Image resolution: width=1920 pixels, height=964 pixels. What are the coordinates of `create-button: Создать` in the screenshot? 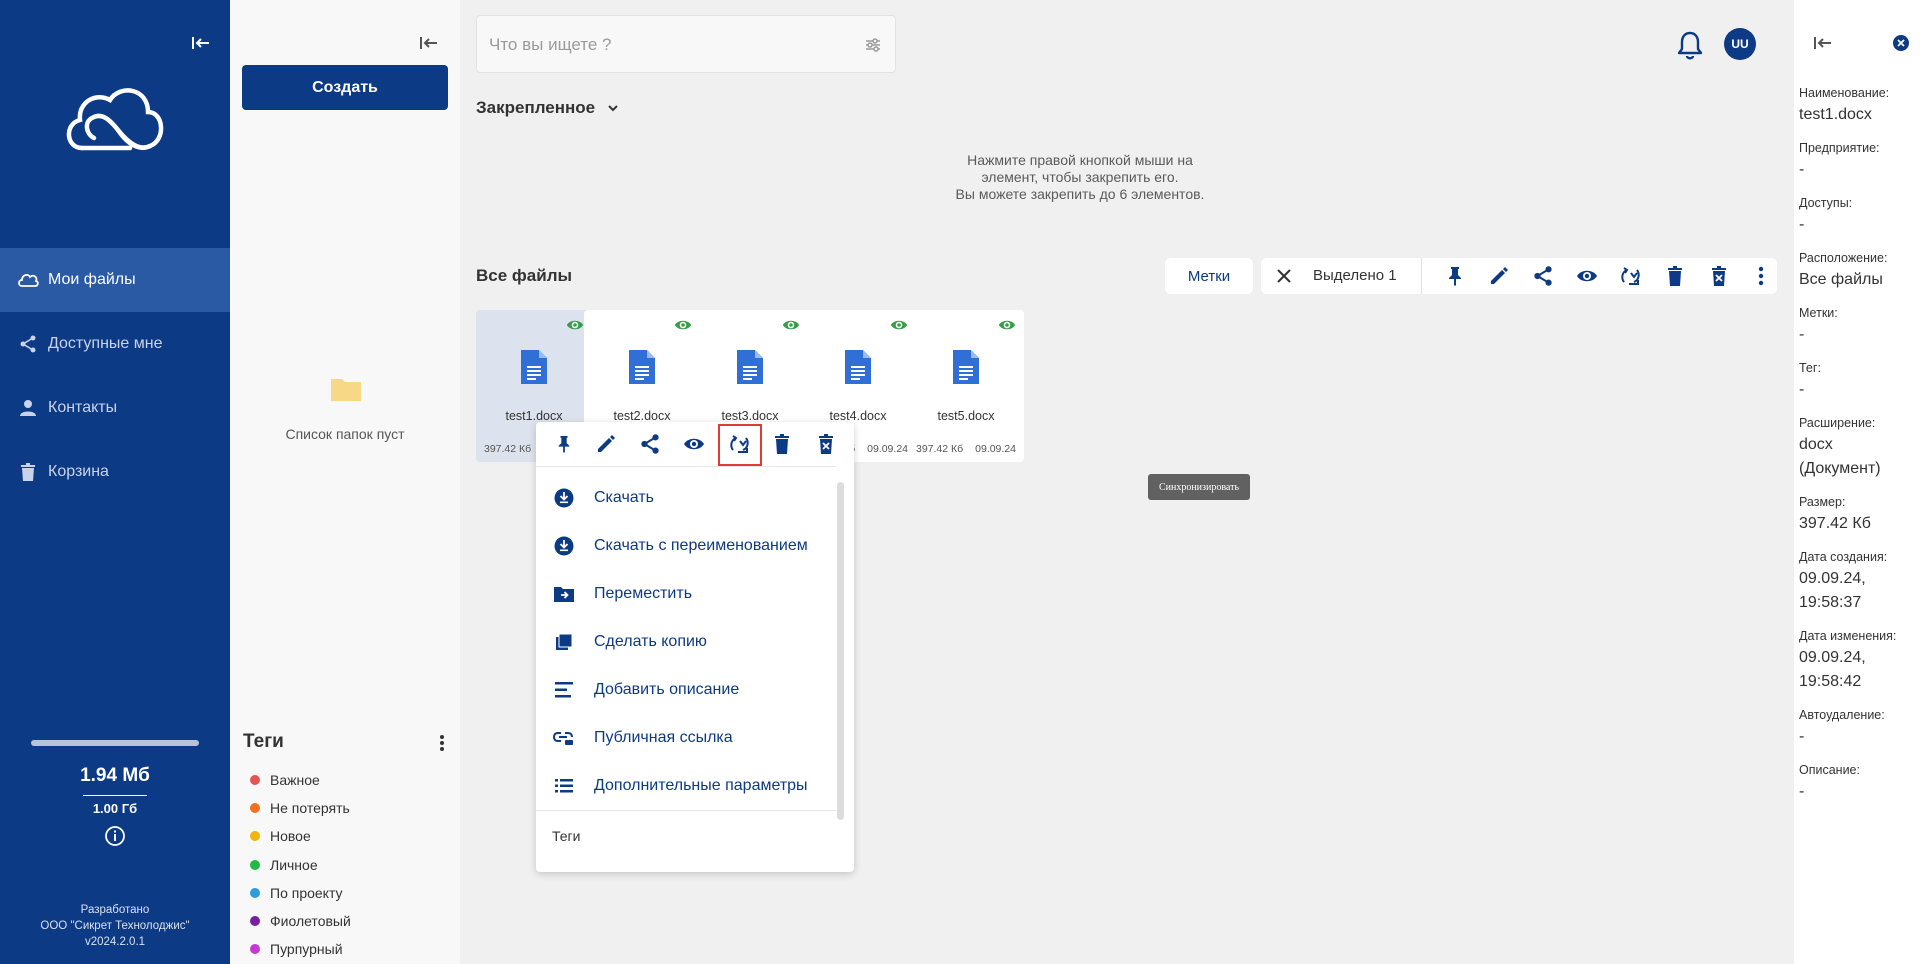 It's located at (345, 87).